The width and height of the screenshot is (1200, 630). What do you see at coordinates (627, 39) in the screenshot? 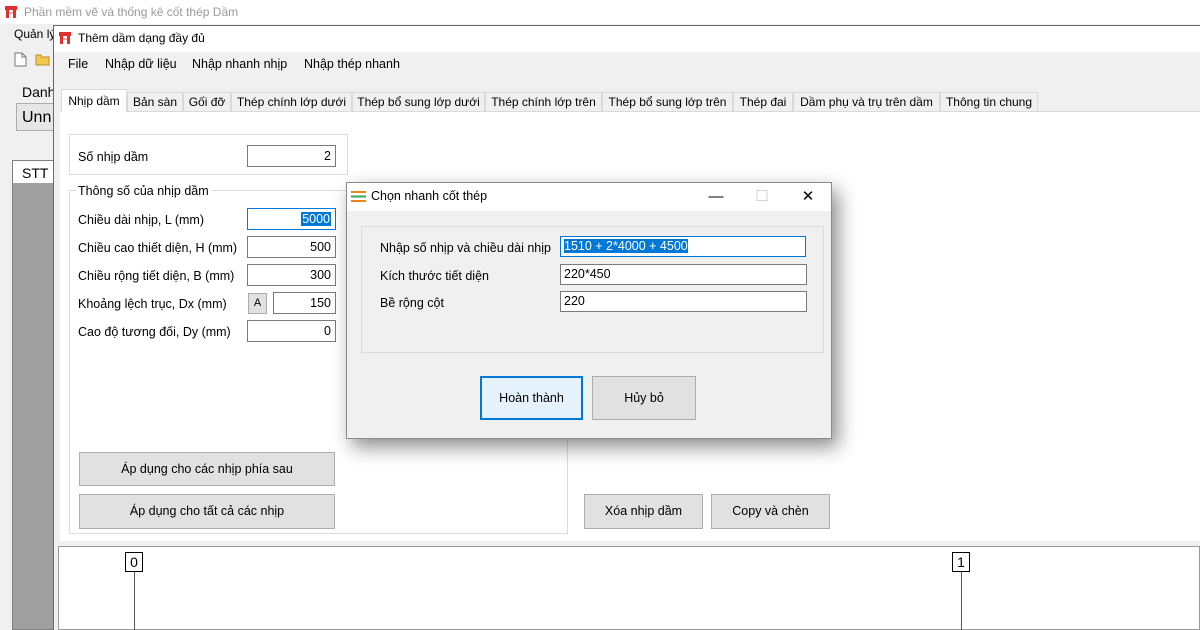
I see `beam-dialog-titlebar` at bounding box center [627, 39].